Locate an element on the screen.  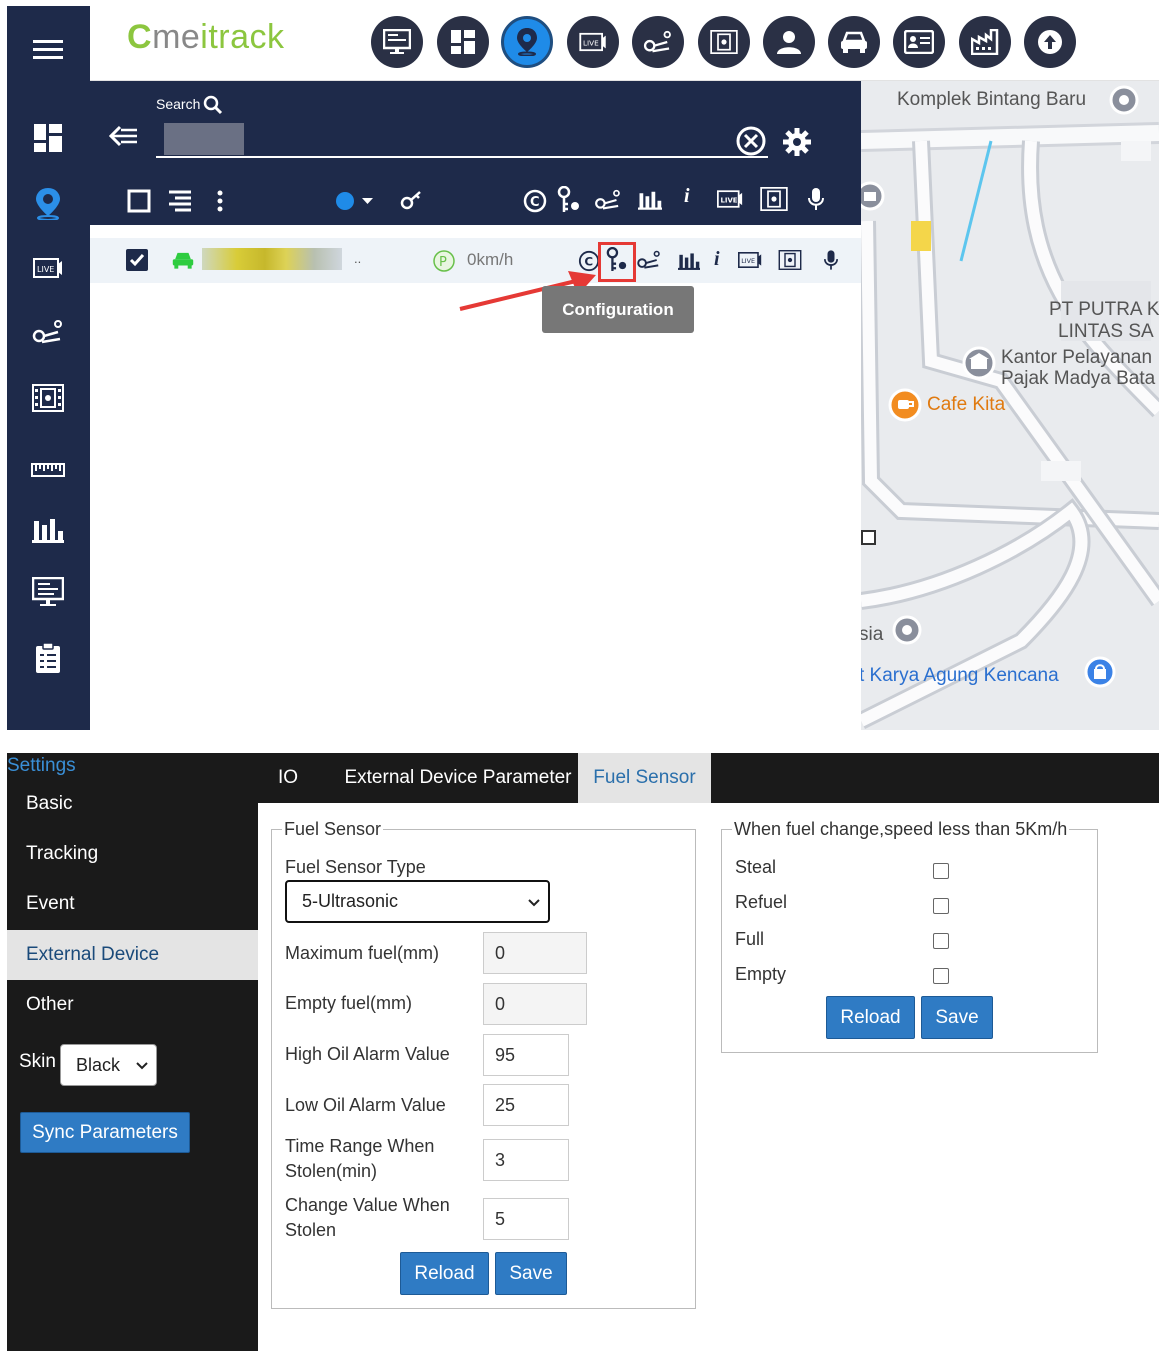
device-name-redacted is located at coordinates (272, 259).